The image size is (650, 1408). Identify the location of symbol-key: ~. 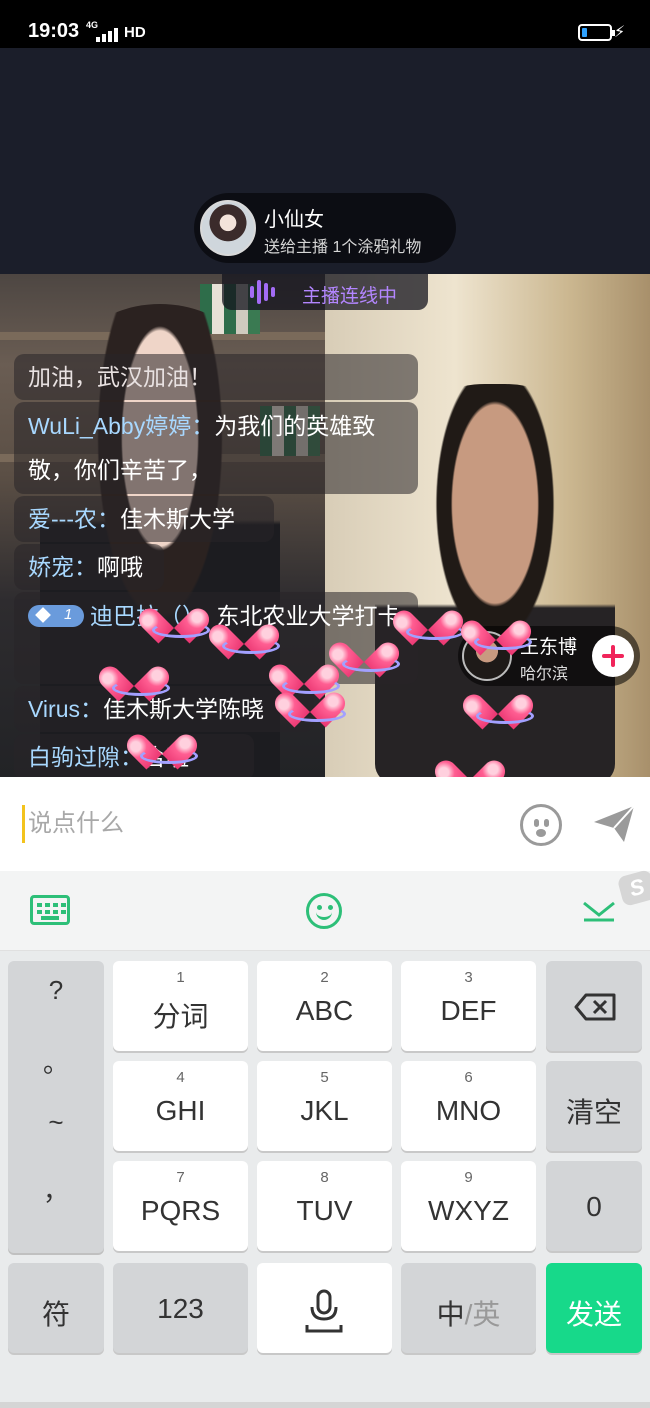
(56, 1122).